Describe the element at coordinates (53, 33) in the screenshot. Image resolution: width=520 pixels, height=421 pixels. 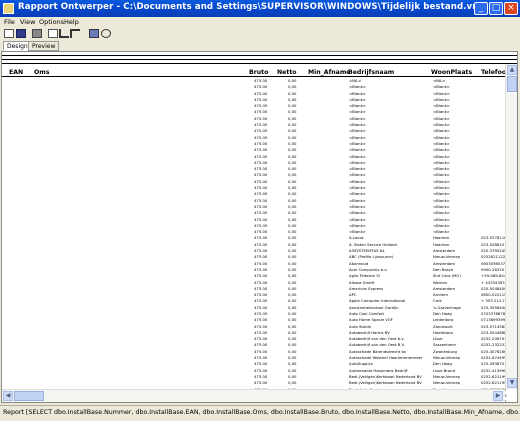
I see `page-setup-icon` at that location.